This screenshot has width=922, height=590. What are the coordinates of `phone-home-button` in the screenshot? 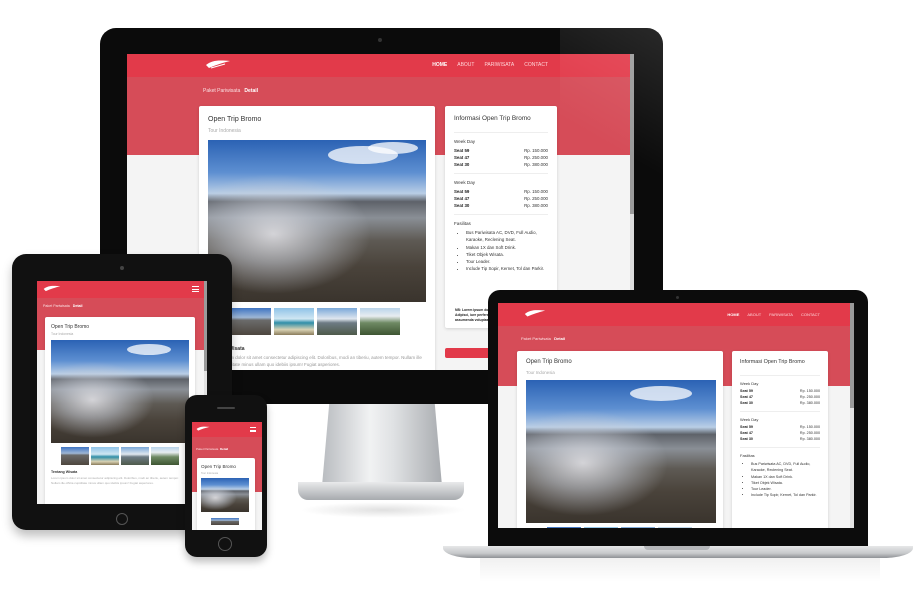 It's located at (225, 544).